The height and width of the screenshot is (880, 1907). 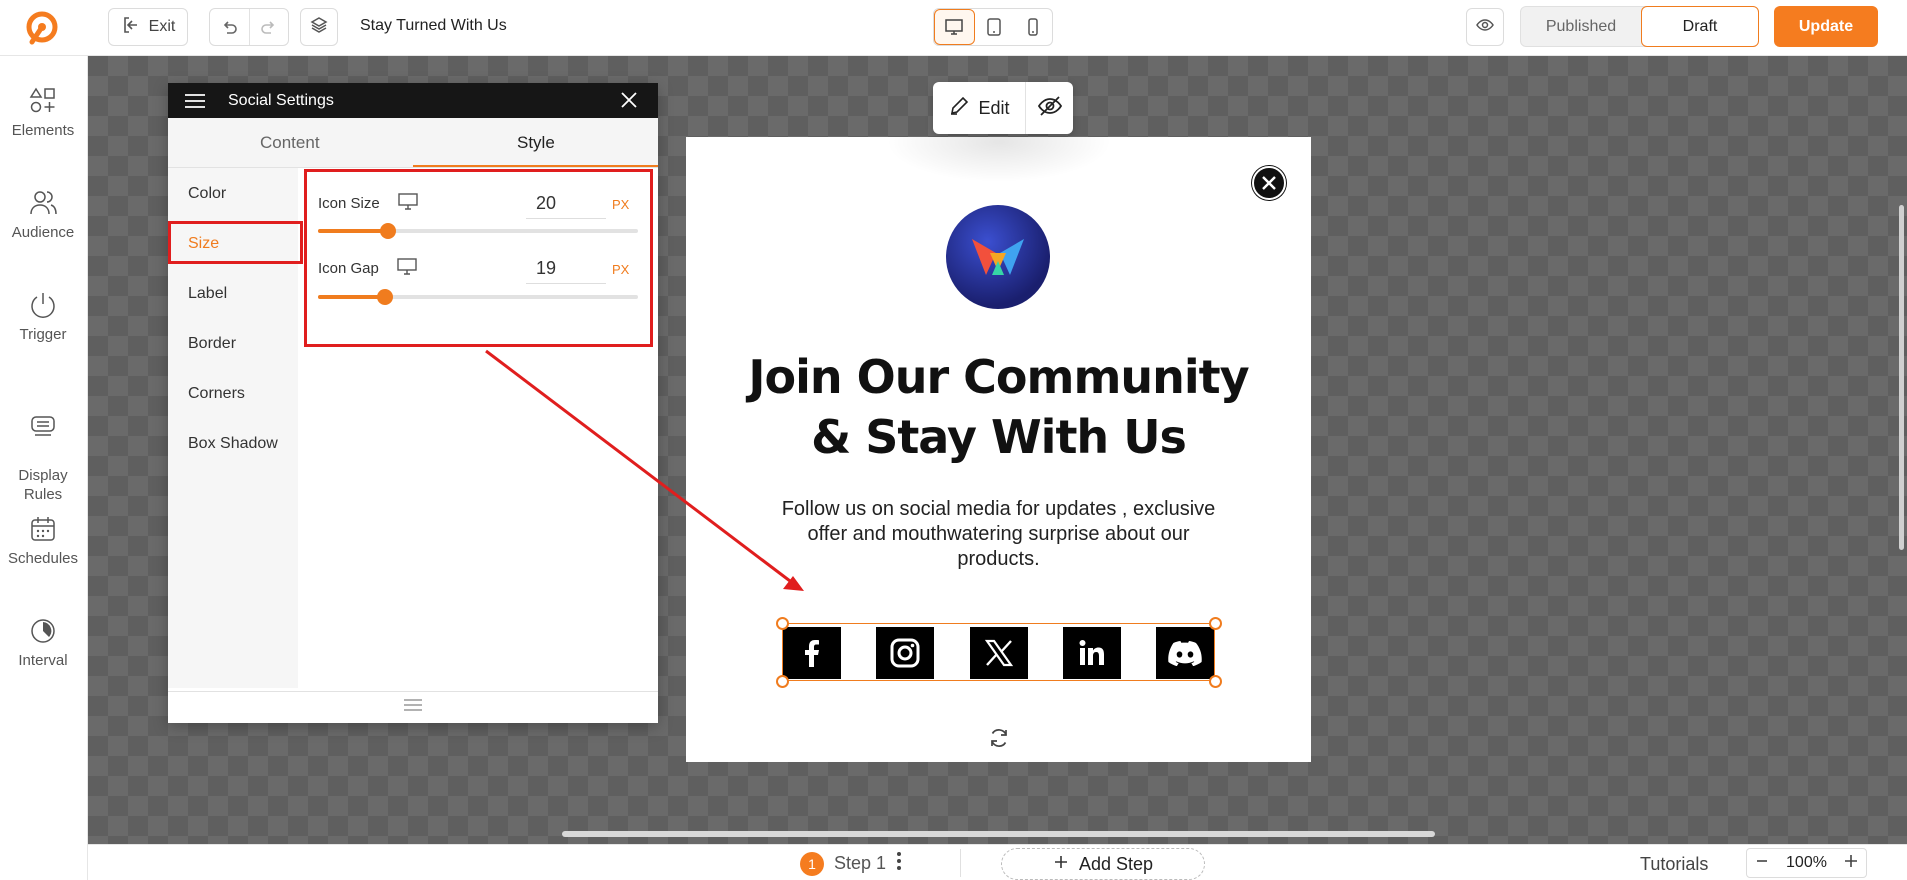 I want to click on zoom-control: 100%, so click(x=1806, y=863).